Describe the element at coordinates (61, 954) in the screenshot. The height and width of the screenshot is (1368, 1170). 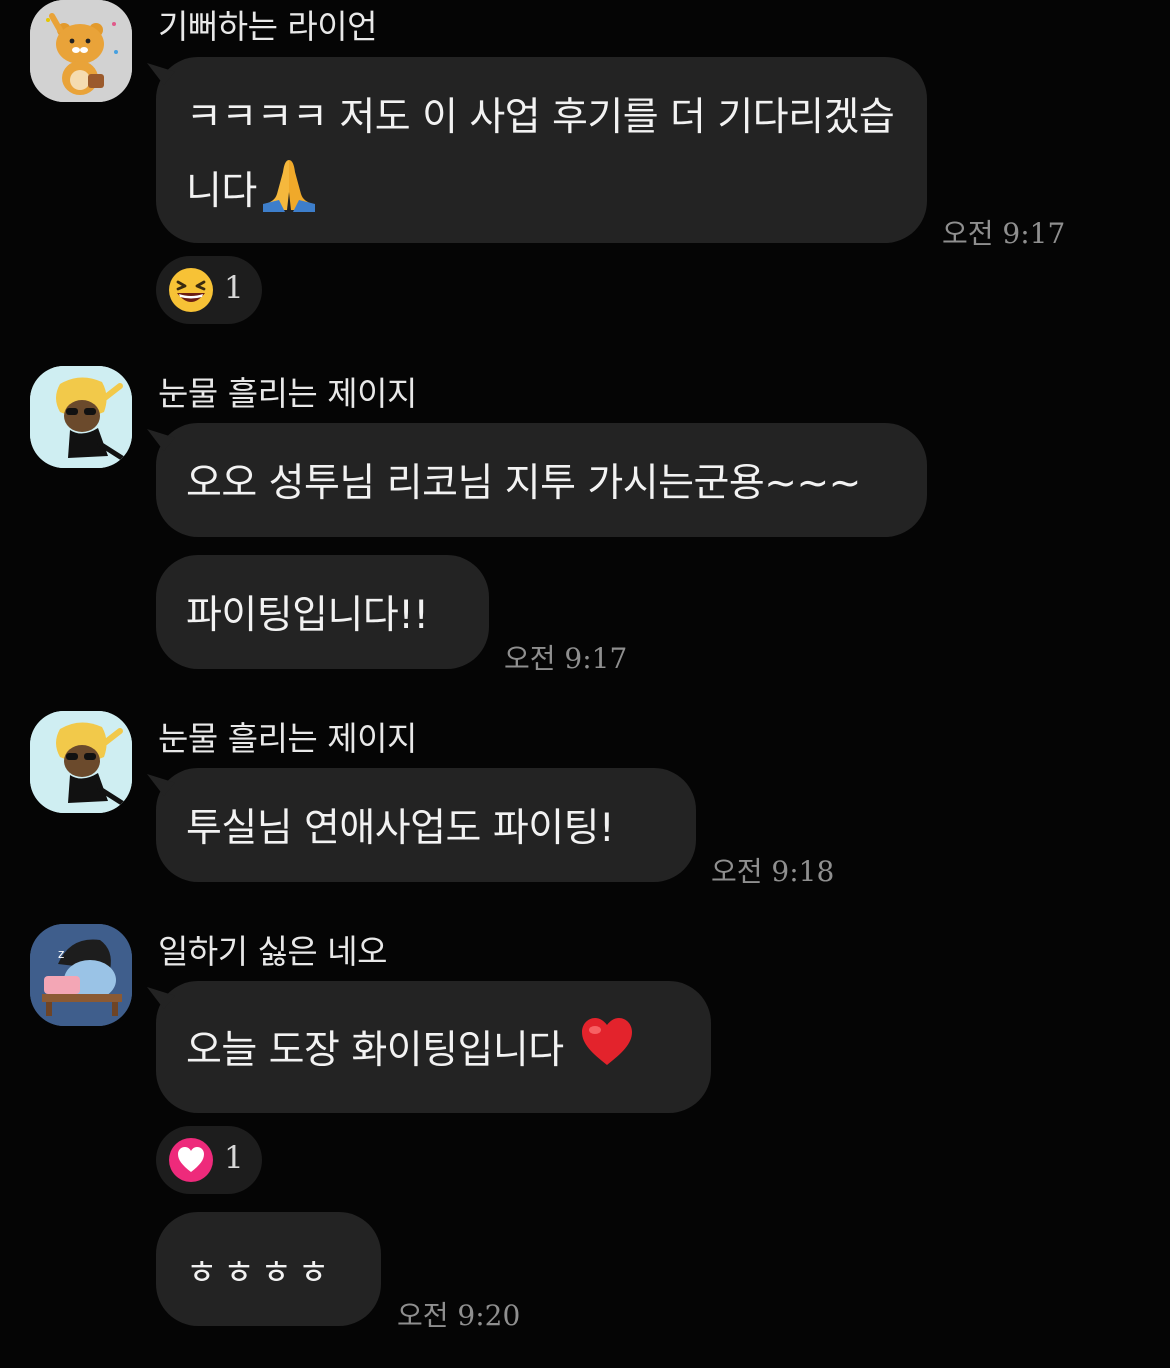
I see `svg-text: z` at that location.